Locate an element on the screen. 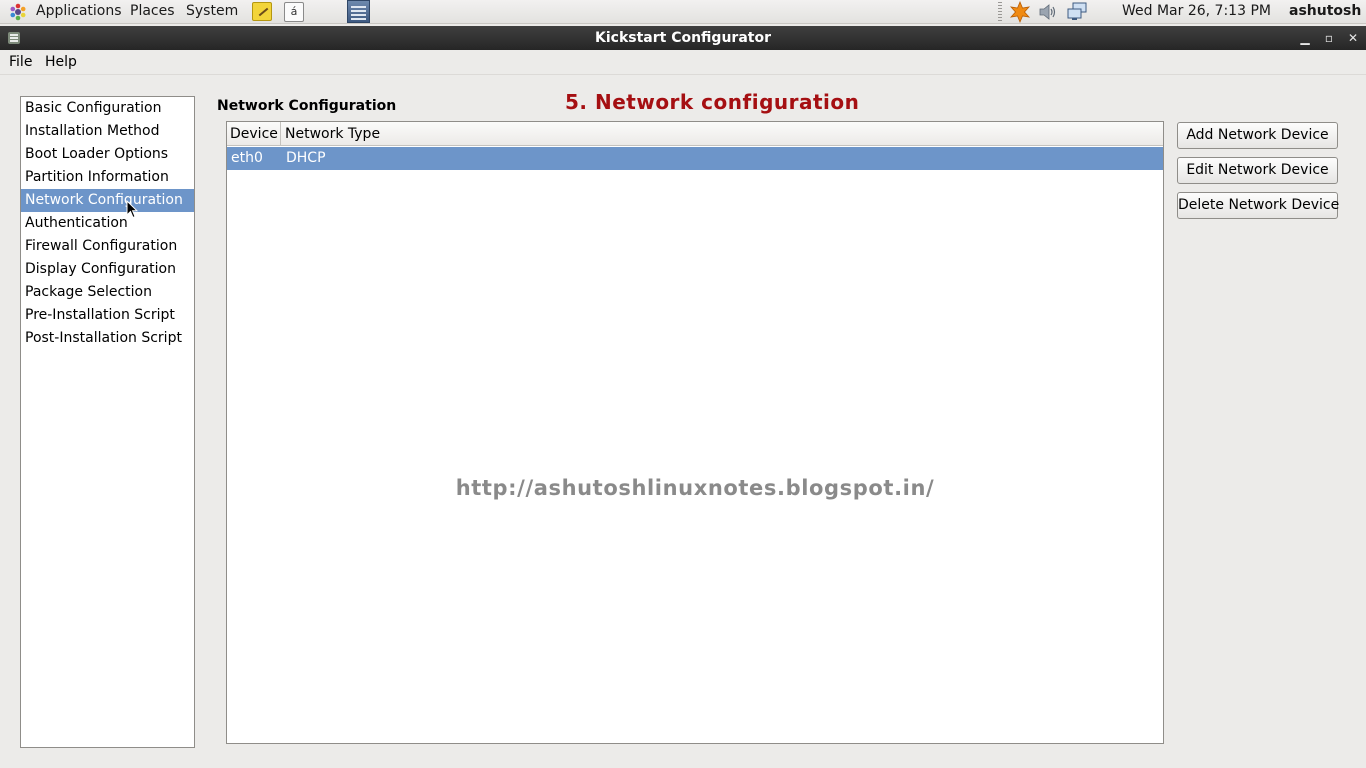  minimize-icon: ▁ is located at coordinates (1305, 38).